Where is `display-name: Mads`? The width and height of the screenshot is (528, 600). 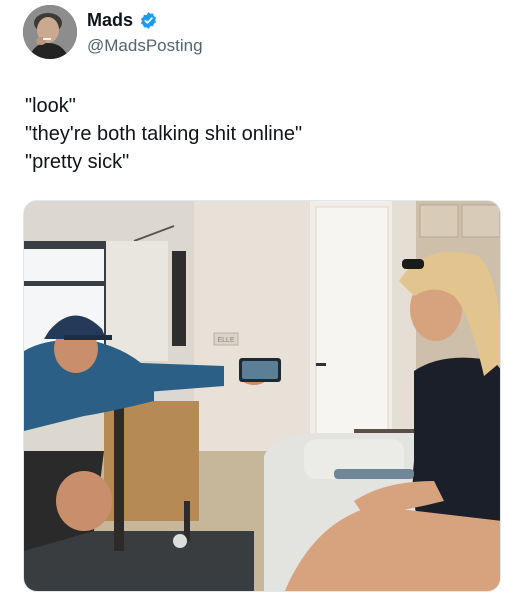
display-name: Mads is located at coordinates (110, 20).